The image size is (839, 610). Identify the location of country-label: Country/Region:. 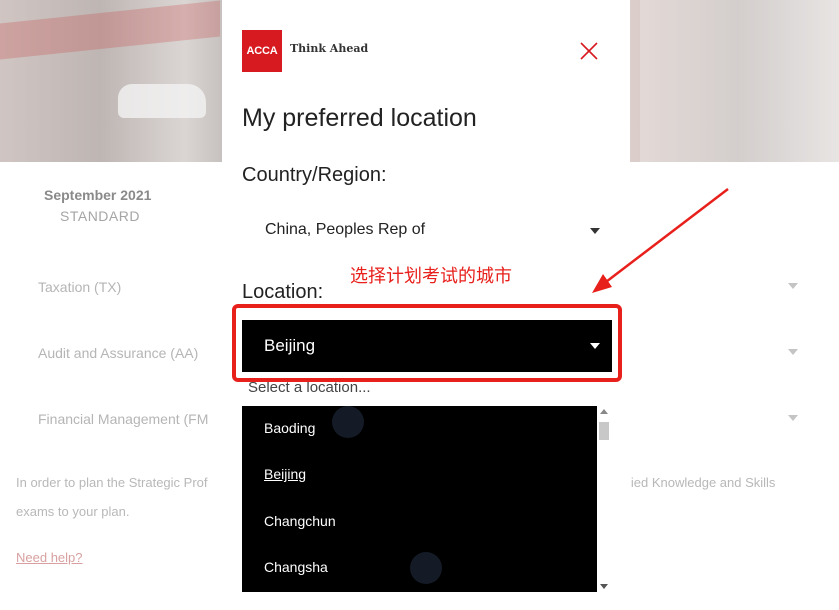
(314, 175).